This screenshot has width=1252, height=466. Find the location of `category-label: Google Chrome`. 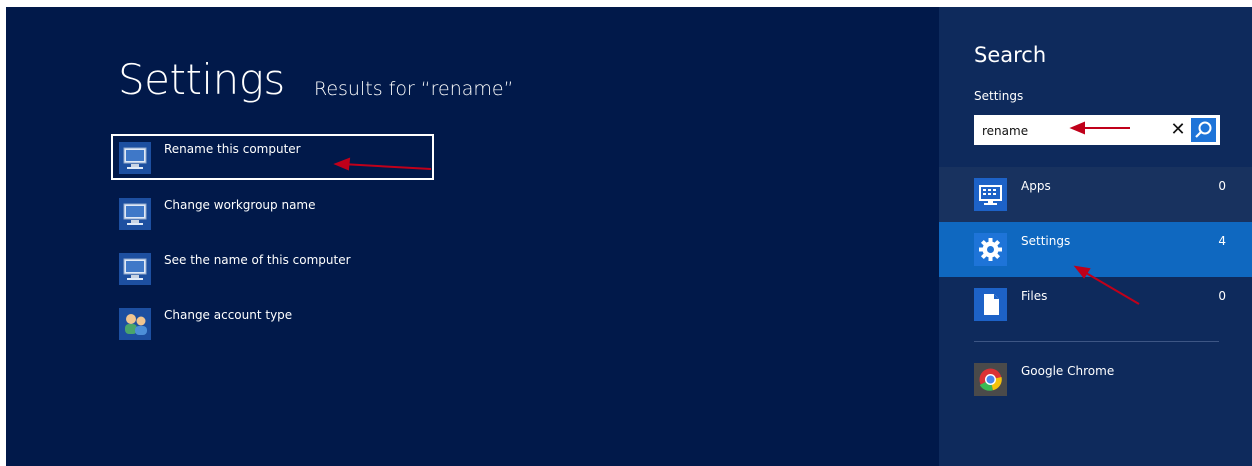

category-label: Google Chrome is located at coordinates (1068, 371).